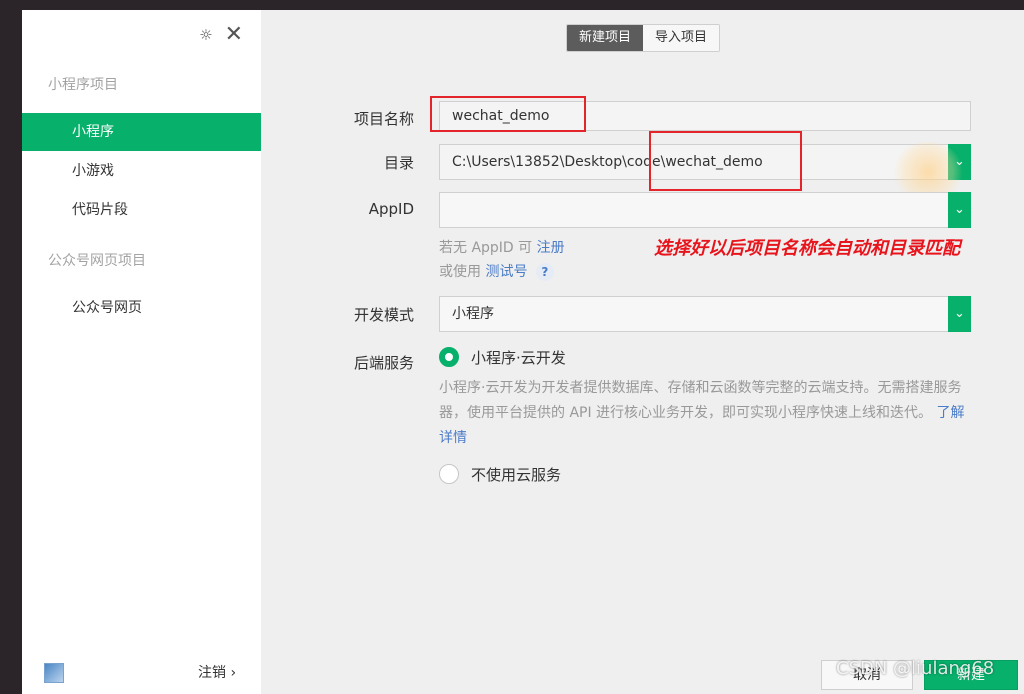  What do you see at coordinates (391, 209) in the screenshot?
I see `appid-label: AppID` at bounding box center [391, 209].